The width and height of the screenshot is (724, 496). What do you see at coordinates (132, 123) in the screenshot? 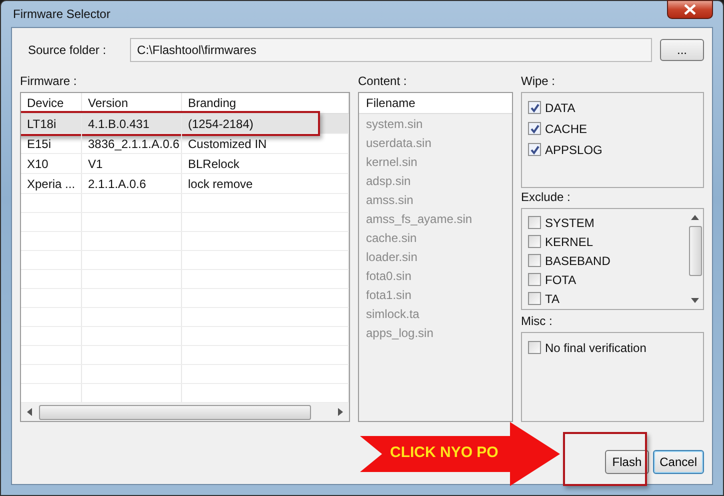
I see `table-cell: 4.1.B.0.431` at bounding box center [132, 123].